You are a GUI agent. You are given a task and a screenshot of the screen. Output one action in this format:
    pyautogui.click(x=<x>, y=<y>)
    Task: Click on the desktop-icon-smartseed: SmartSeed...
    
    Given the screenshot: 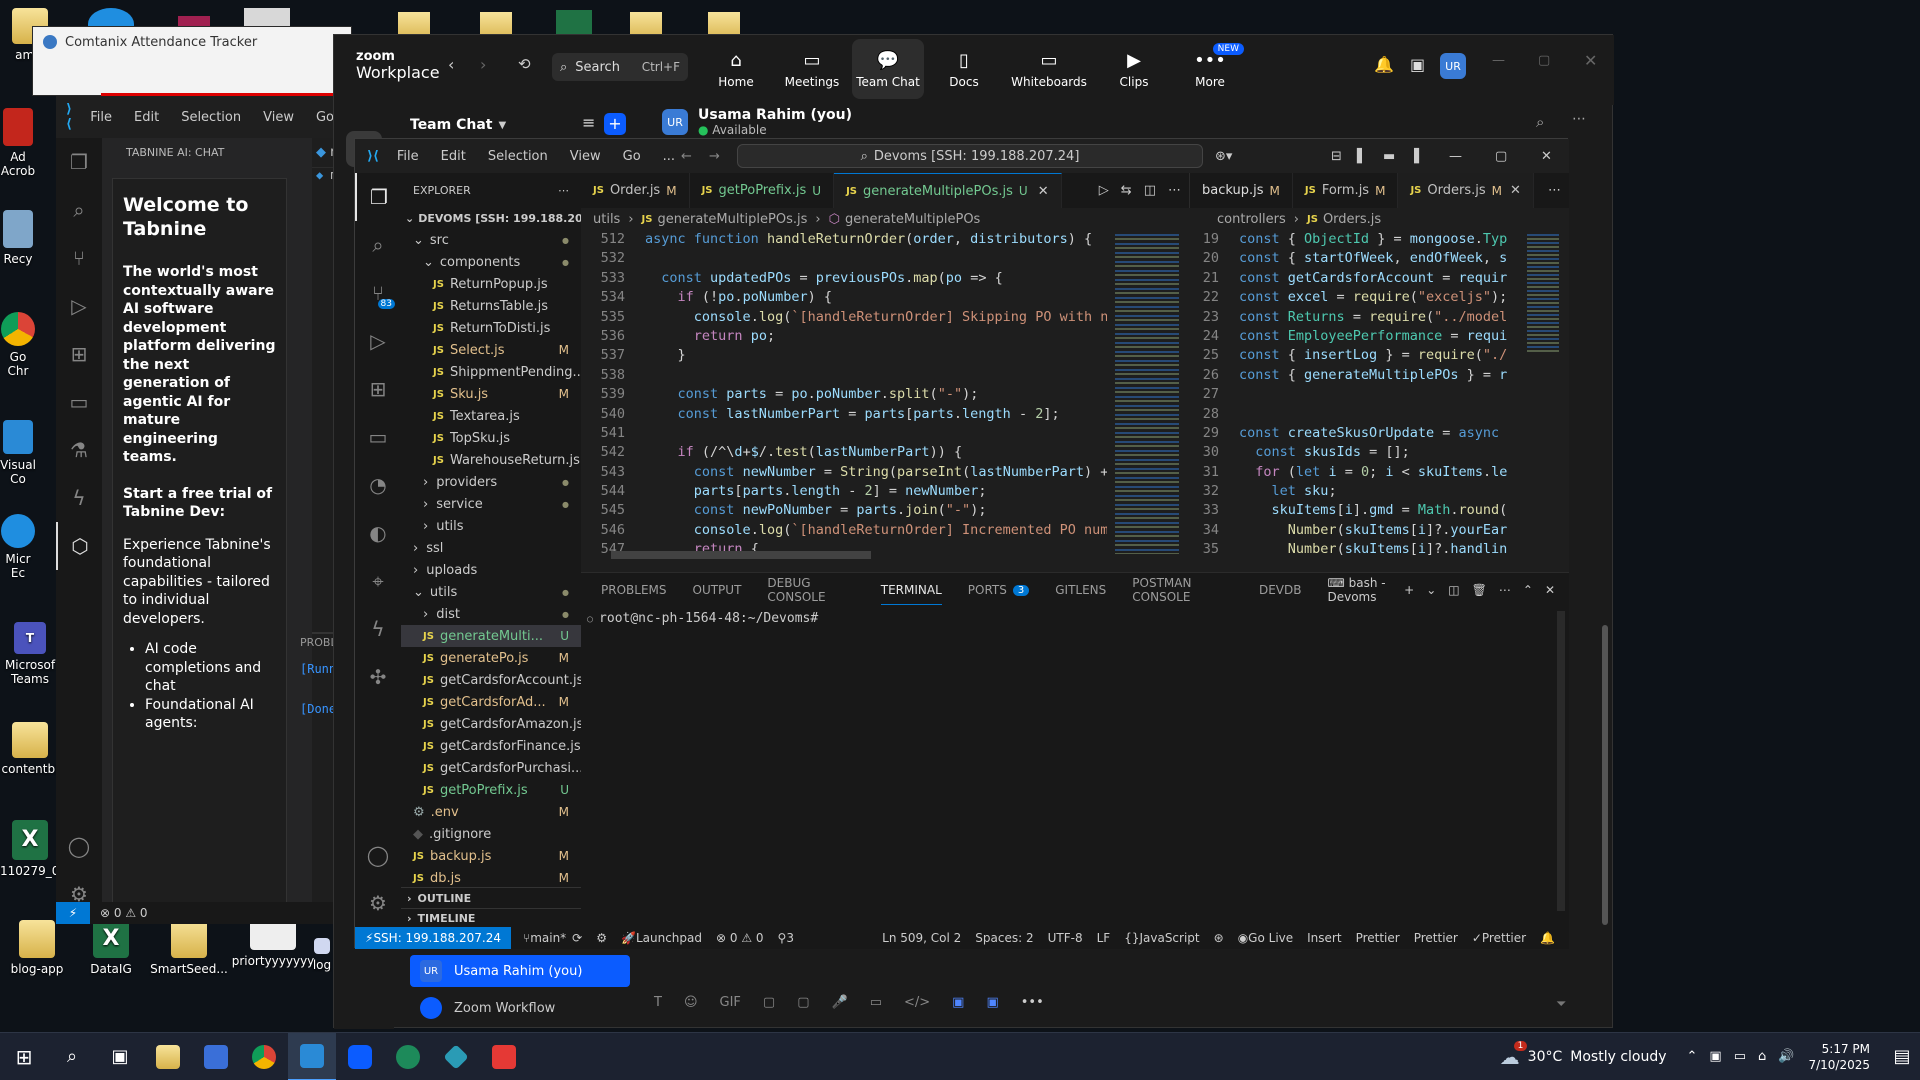 What is the action you would take?
    pyautogui.click(x=189, y=948)
    